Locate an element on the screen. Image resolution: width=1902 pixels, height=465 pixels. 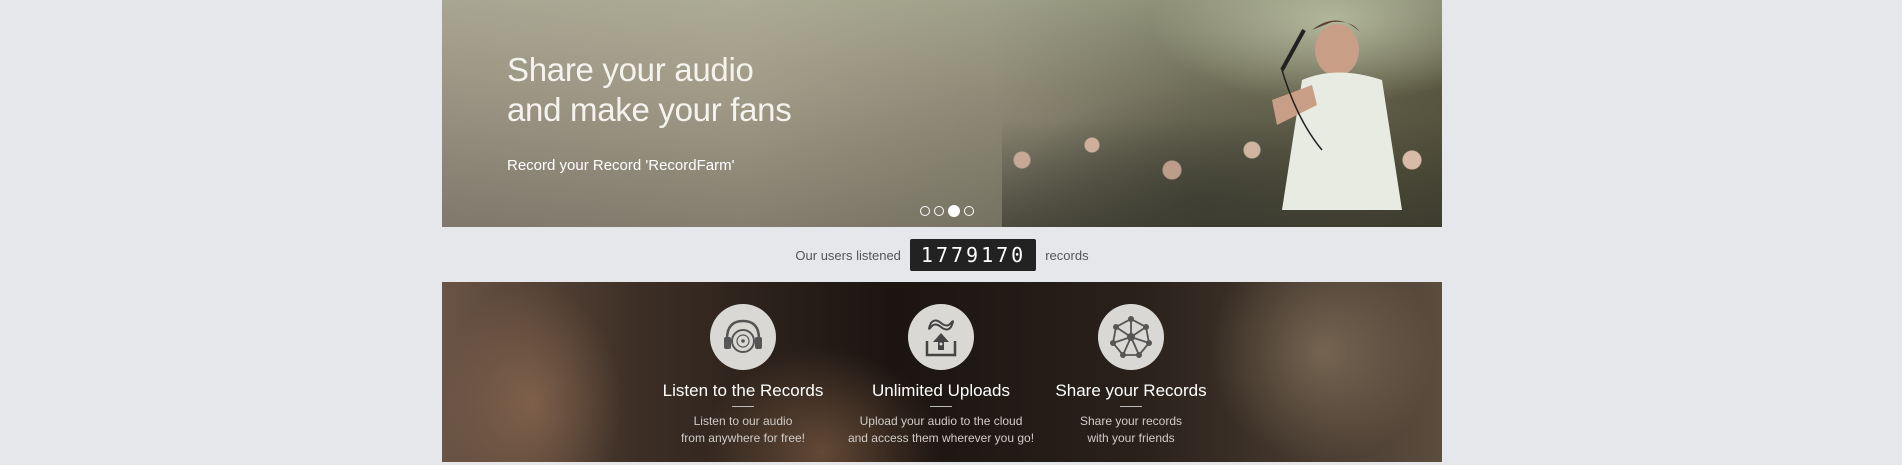
hero-singer-image is located at coordinates (1337, 115).